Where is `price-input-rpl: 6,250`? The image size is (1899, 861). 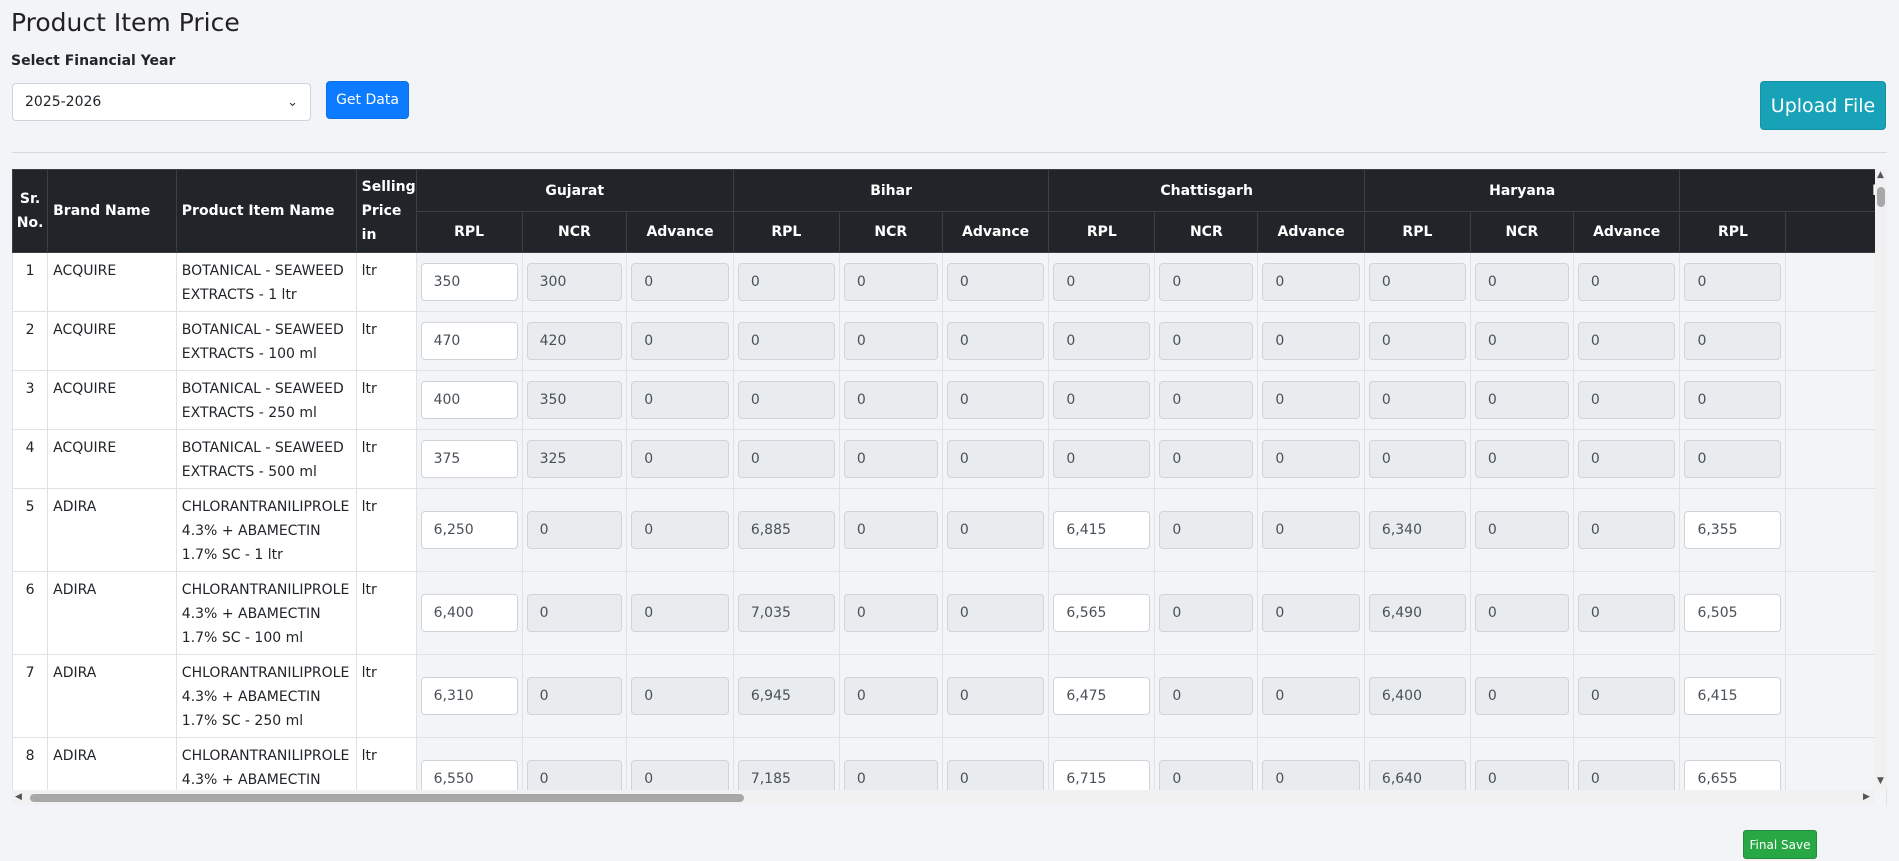
price-input-rpl: 6,250 is located at coordinates (469, 530).